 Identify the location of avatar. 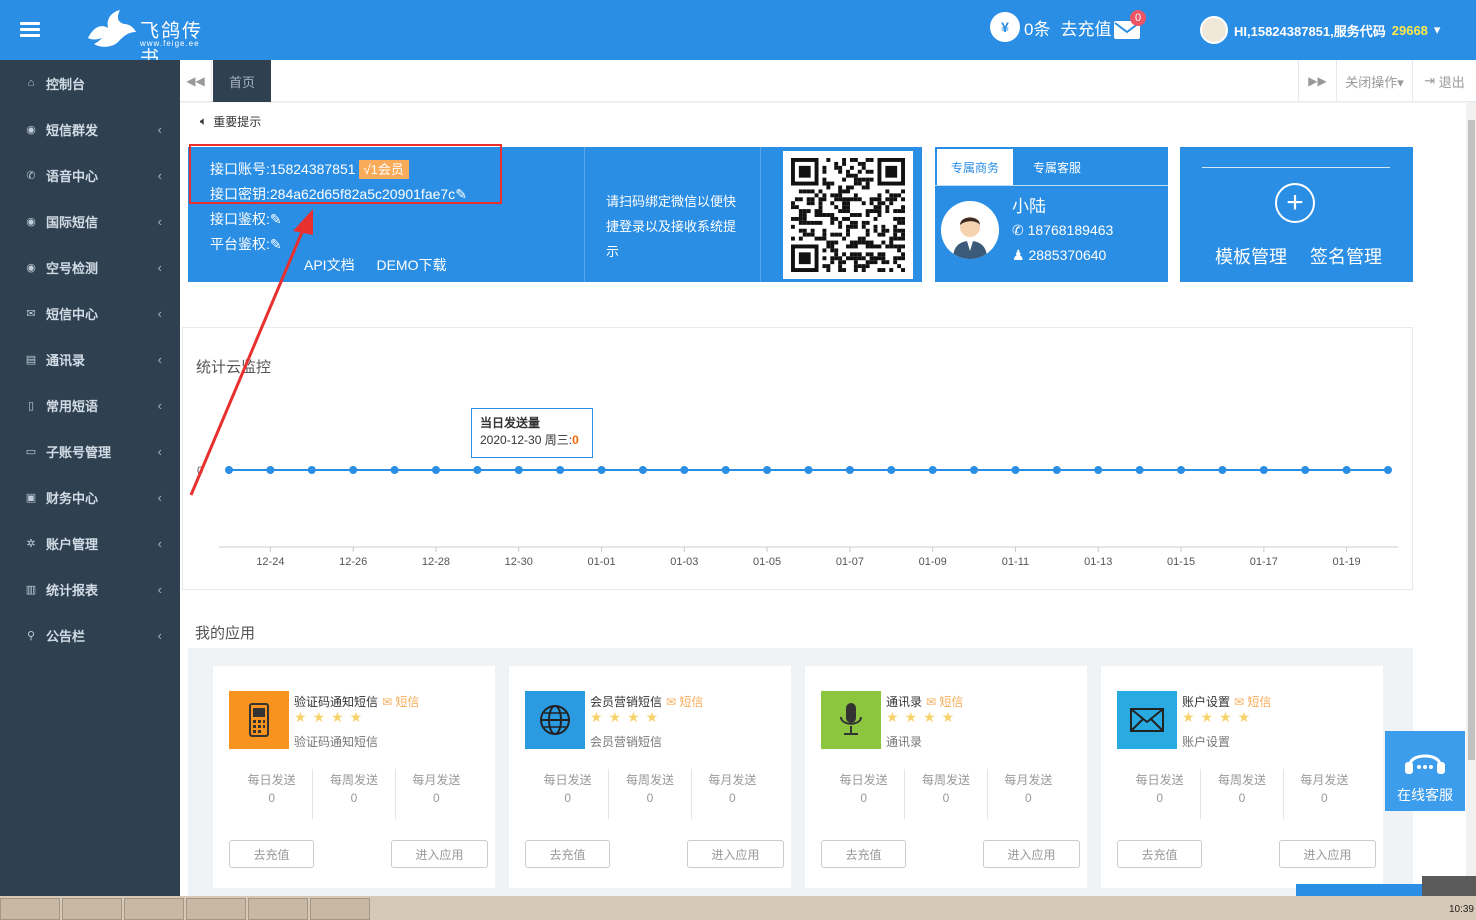
(970, 230).